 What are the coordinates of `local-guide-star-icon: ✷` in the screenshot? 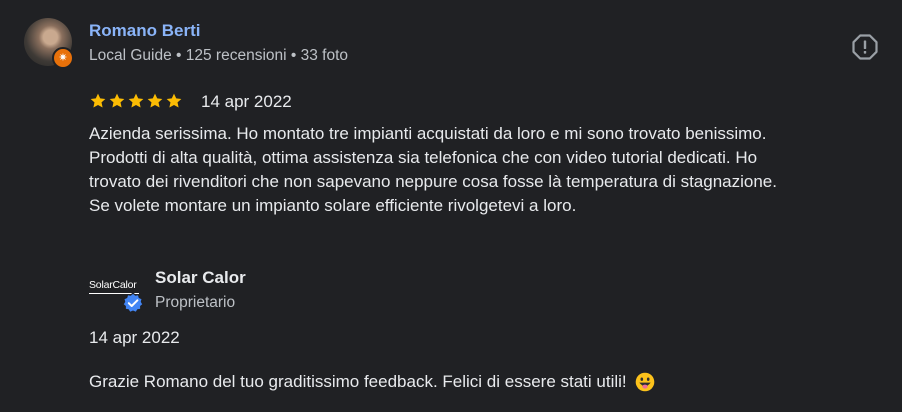 It's located at (63, 58).